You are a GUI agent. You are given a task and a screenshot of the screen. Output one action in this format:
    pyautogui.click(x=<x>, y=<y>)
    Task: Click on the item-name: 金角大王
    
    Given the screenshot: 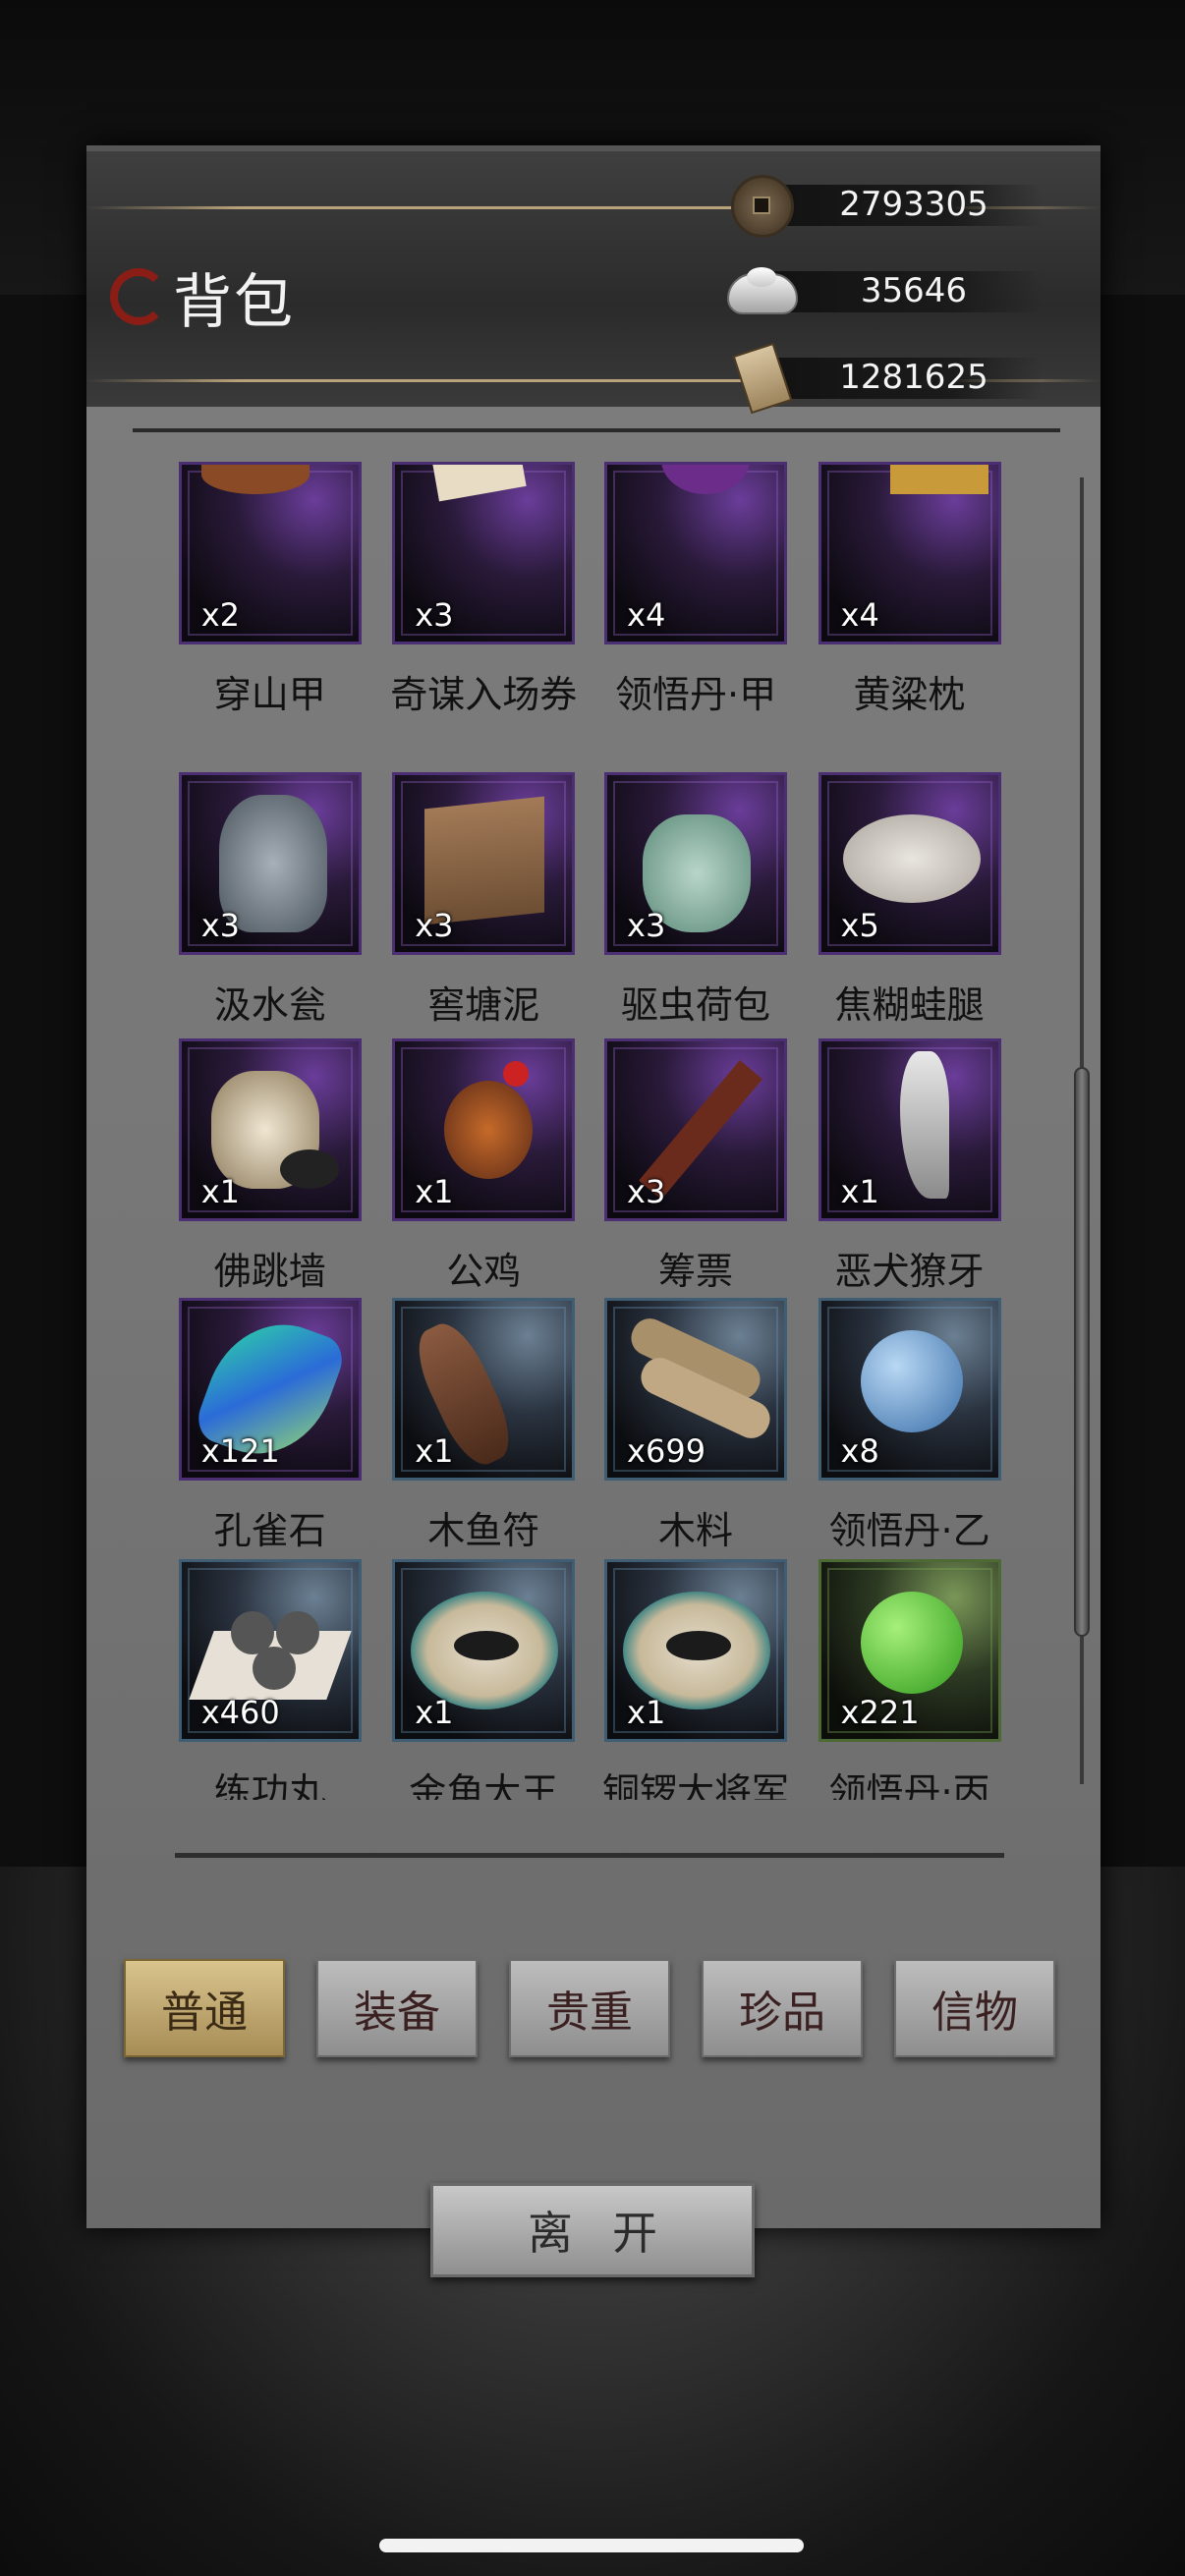 What is the action you would take?
    pyautogui.click(x=484, y=1785)
    